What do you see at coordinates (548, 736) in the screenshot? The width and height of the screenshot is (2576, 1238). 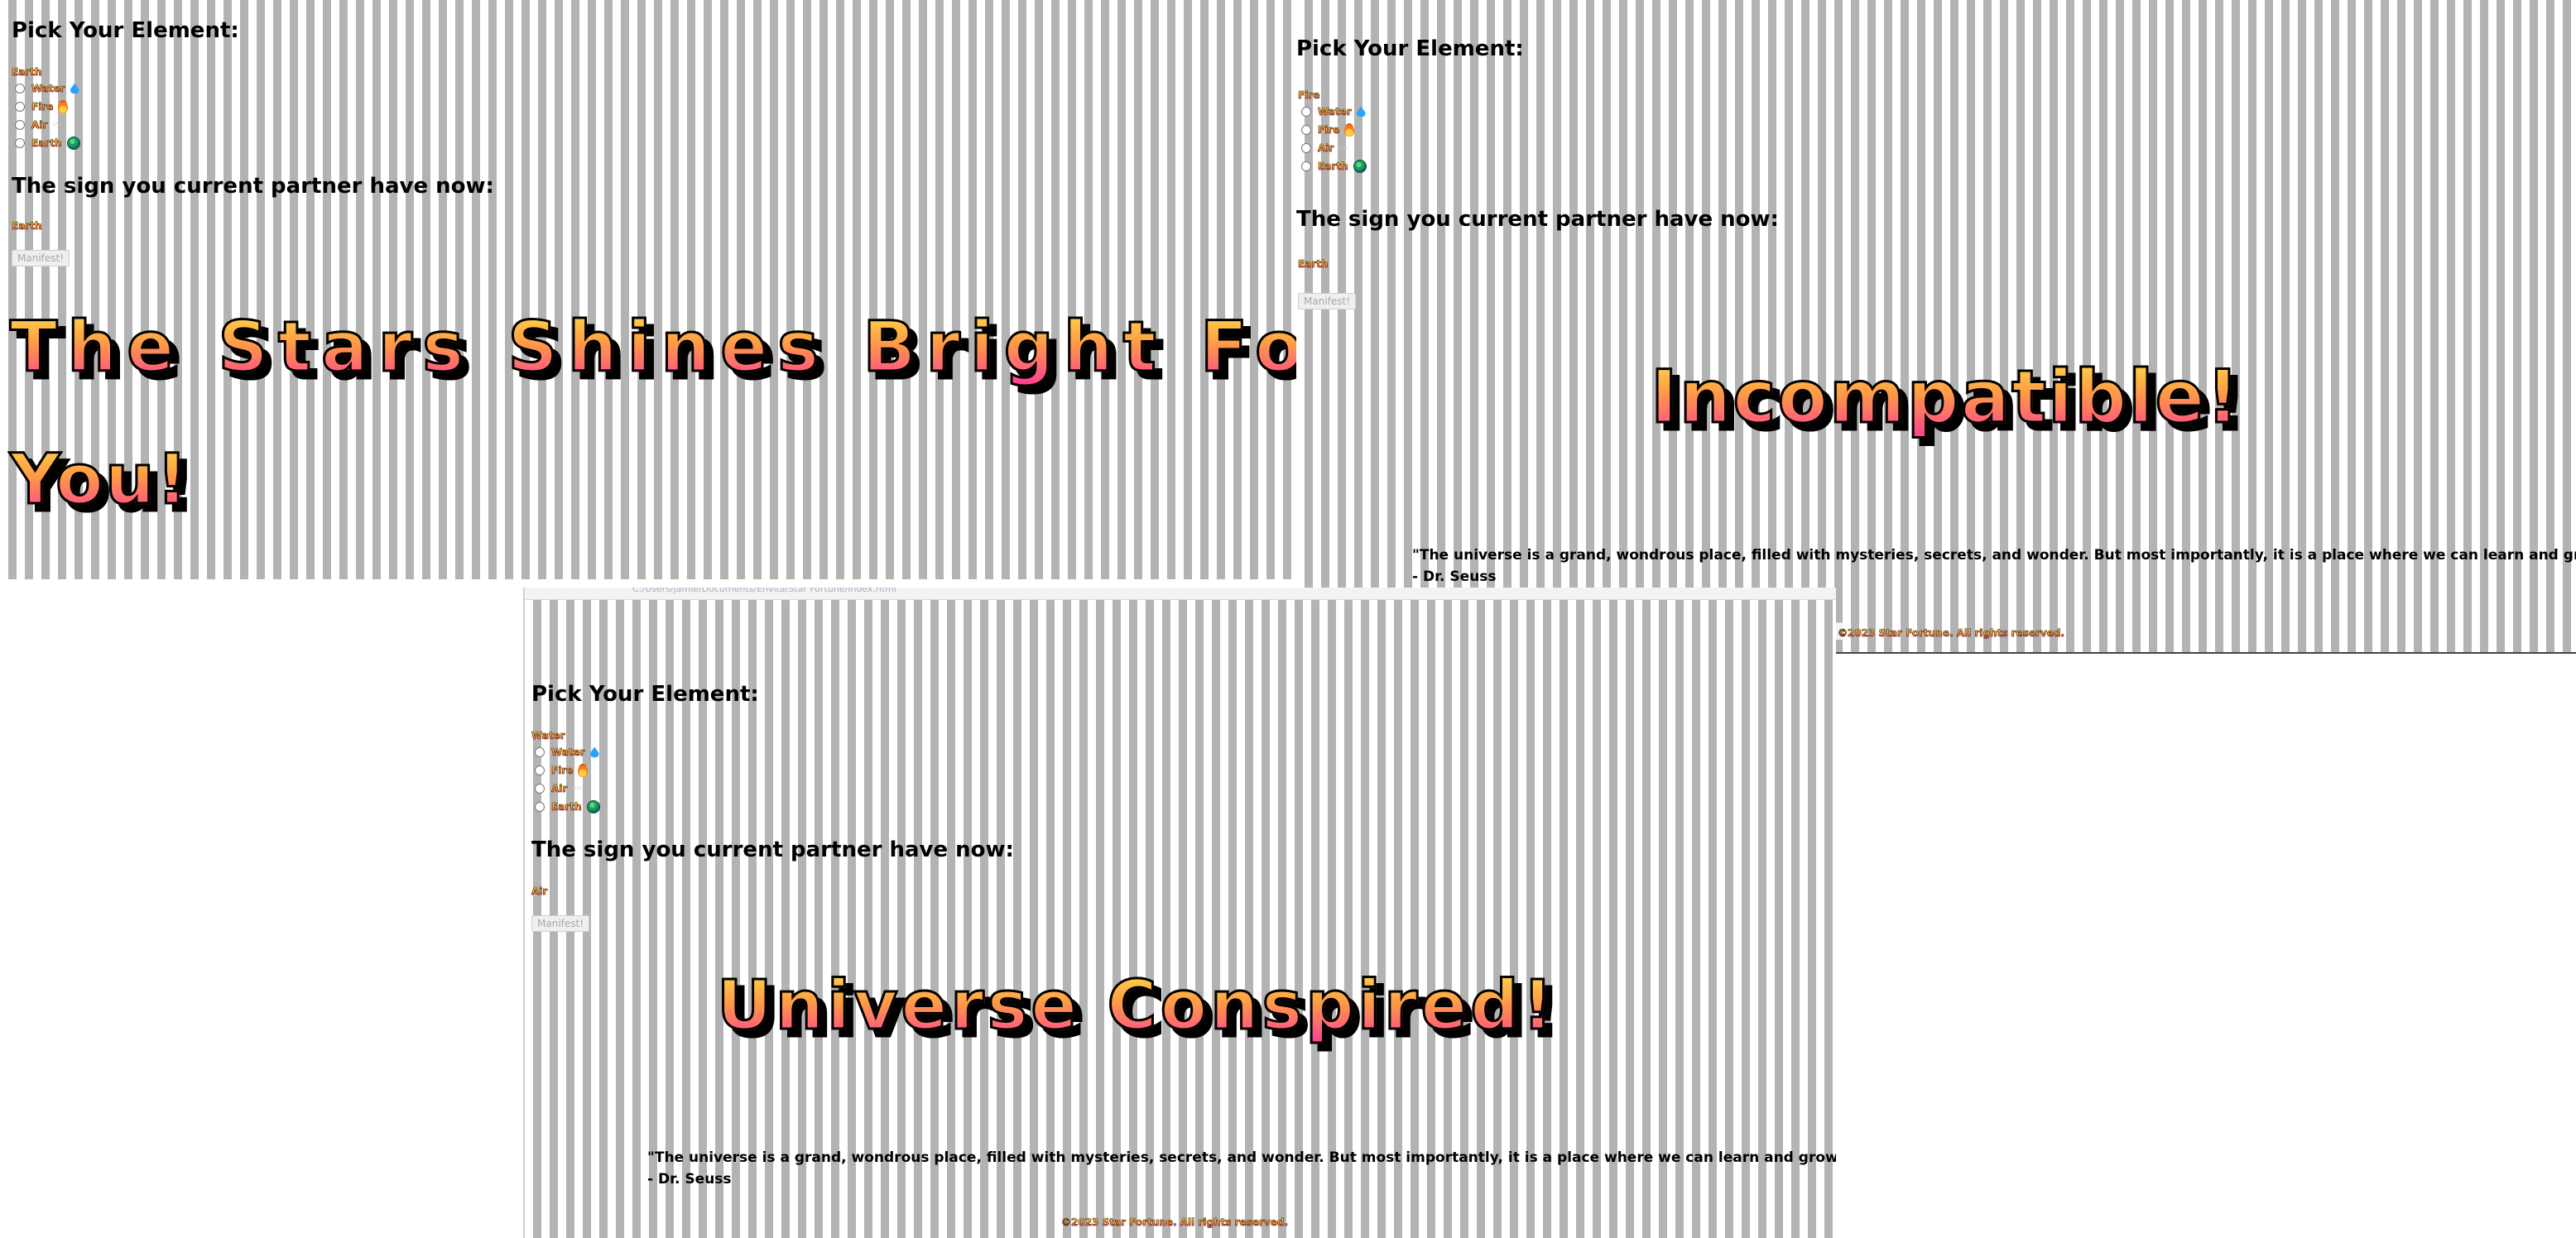 I see `selected-element-label: Water` at bounding box center [548, 736].